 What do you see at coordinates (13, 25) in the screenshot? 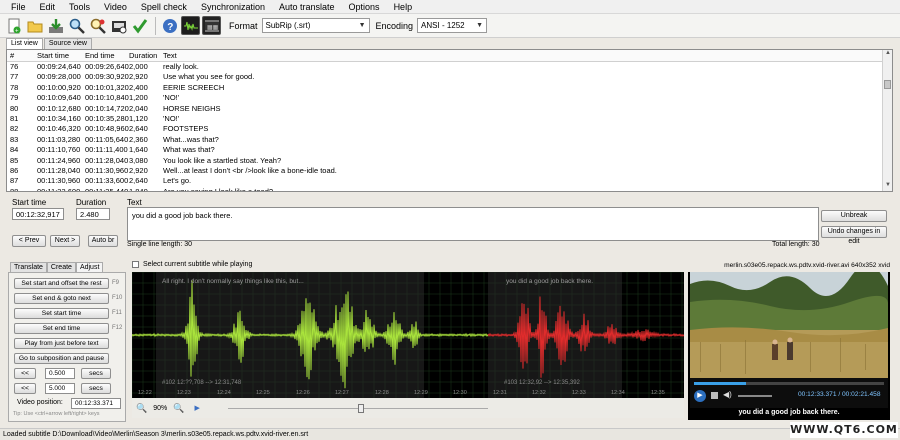
I see `new-file-icon: +` at bounding box center [13, 25].